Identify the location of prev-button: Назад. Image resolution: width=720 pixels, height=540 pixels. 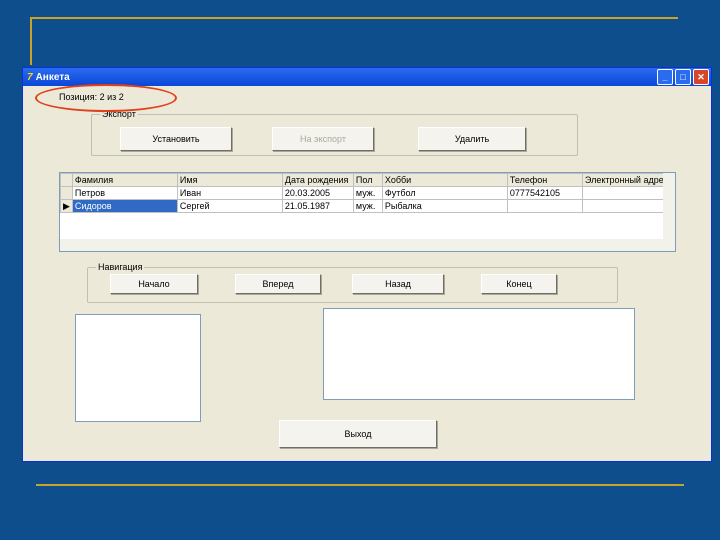
(398, 284).